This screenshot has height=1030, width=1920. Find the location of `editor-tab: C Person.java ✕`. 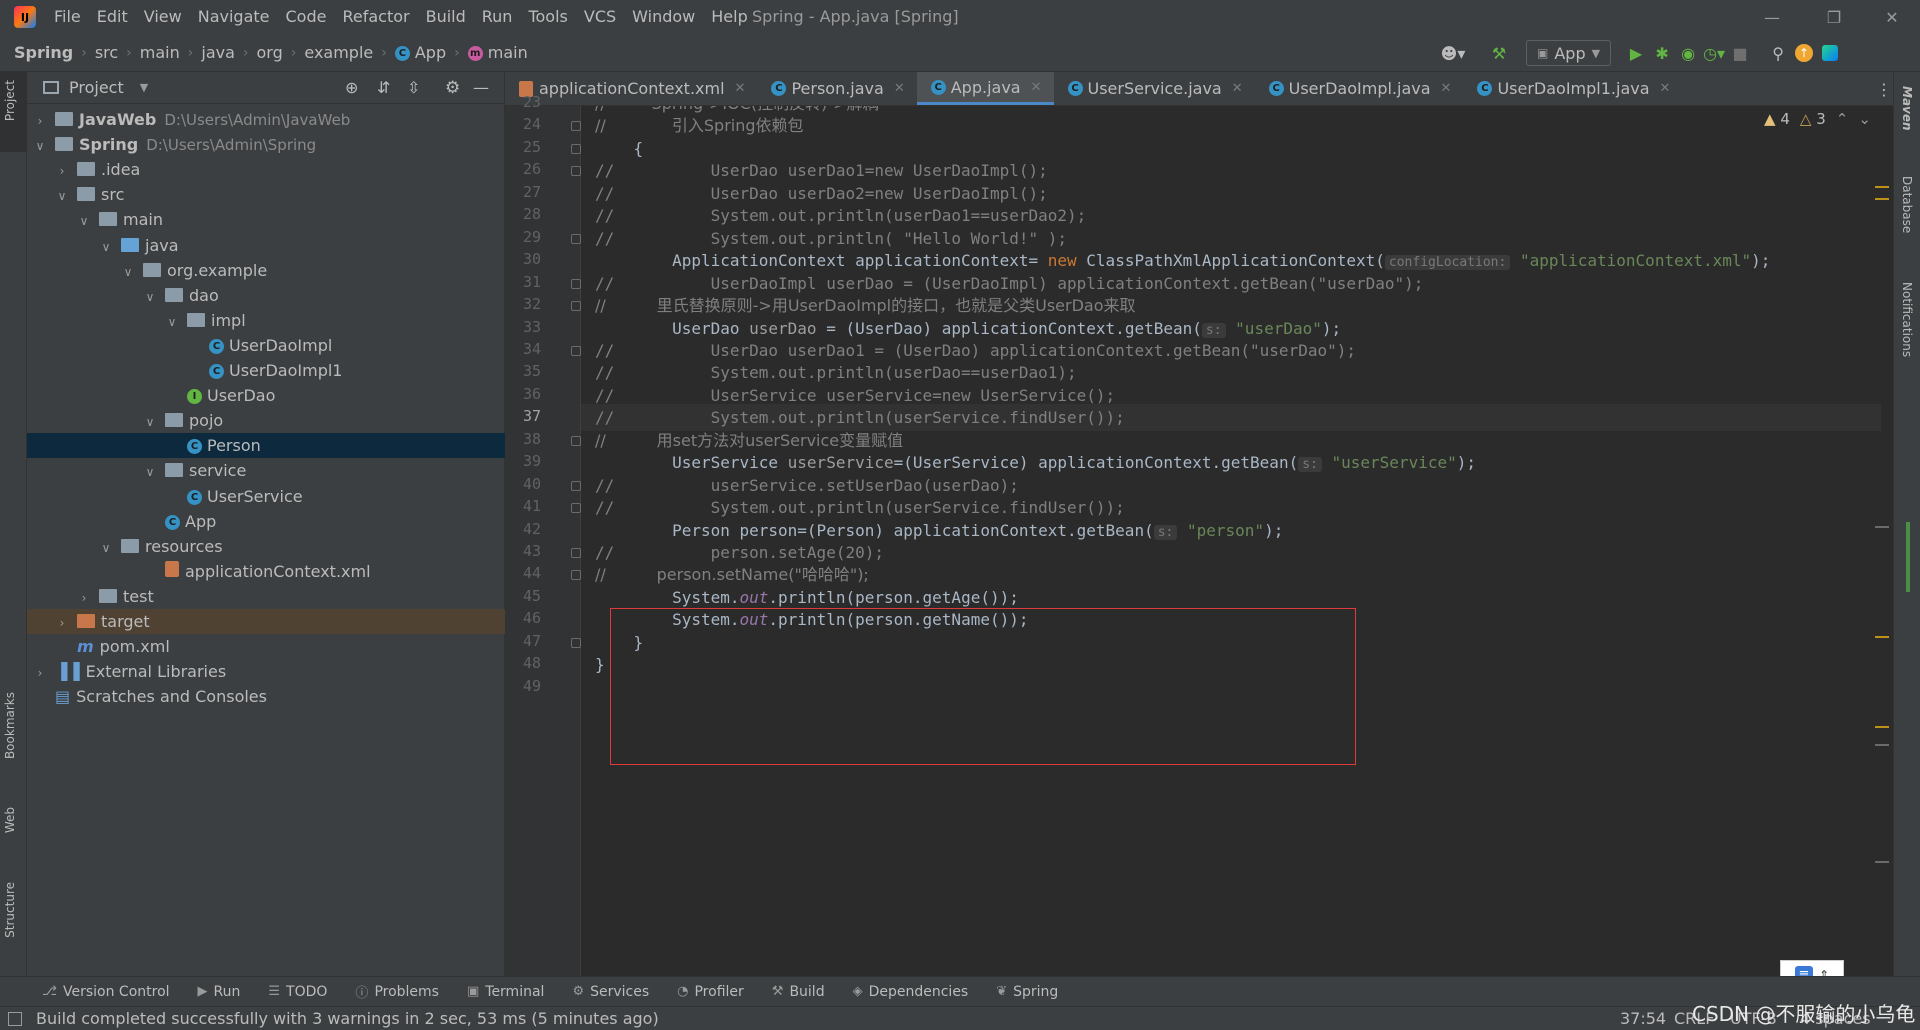

editor-tab: C Person.java ✕ is located at coordinates (836, 88).